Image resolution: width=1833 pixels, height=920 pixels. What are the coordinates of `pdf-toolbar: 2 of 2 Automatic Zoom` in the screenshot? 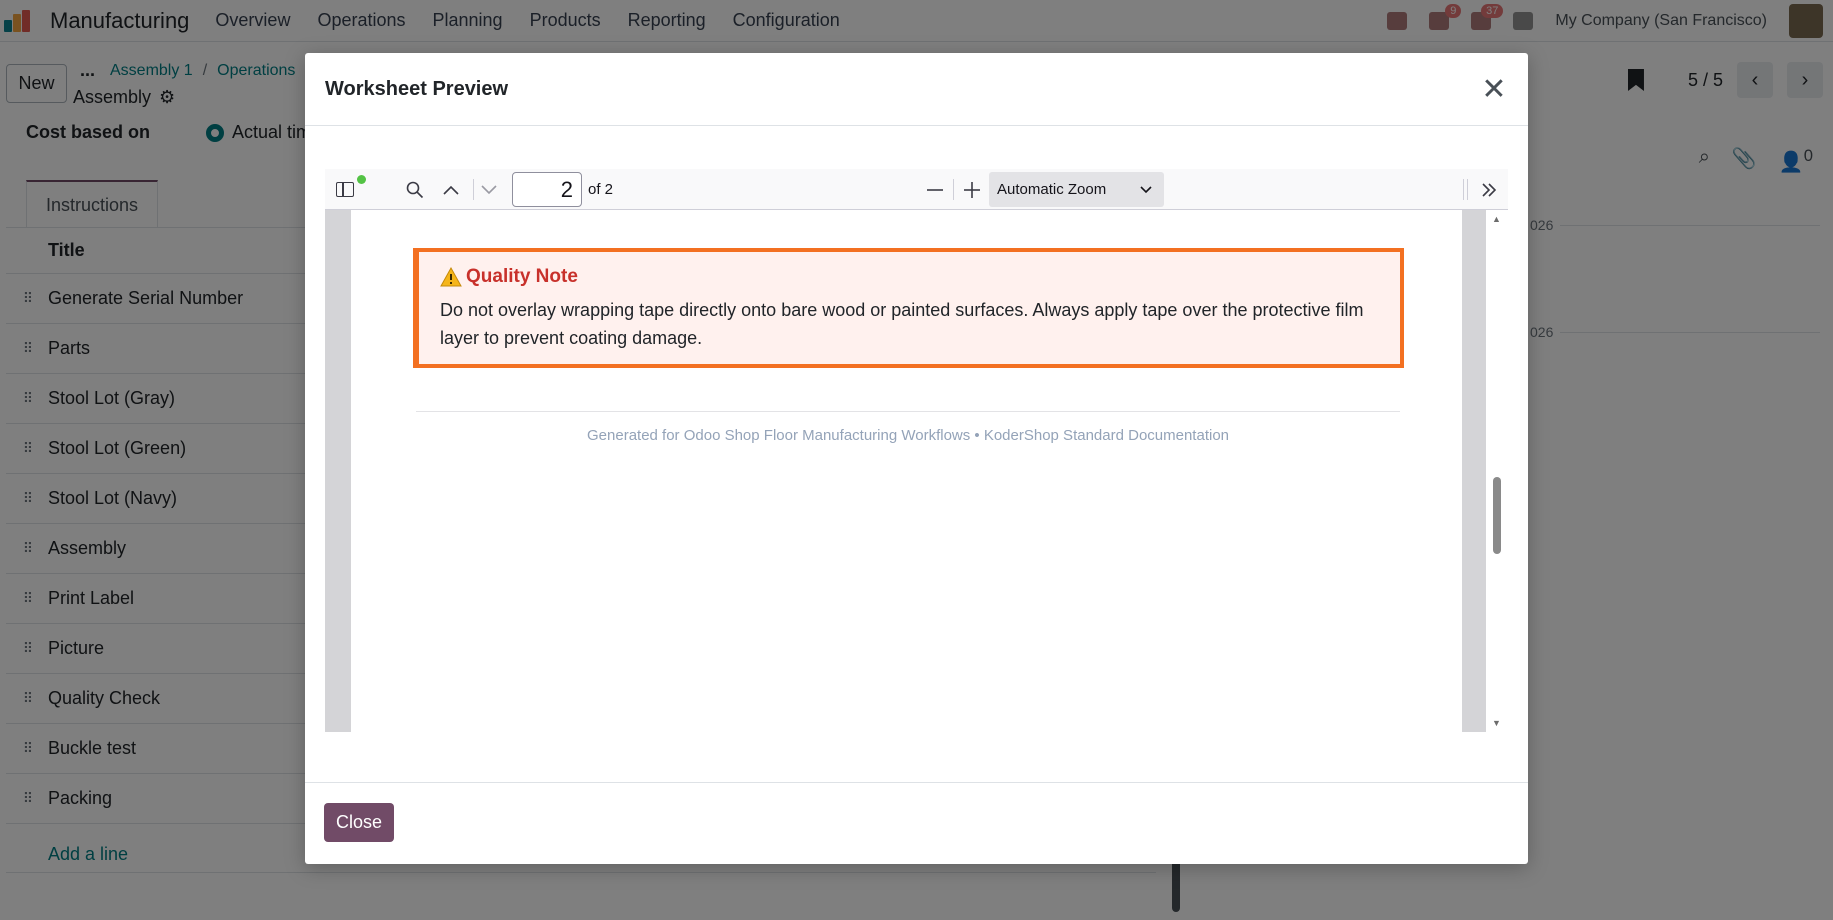 It's located at (916, 189).